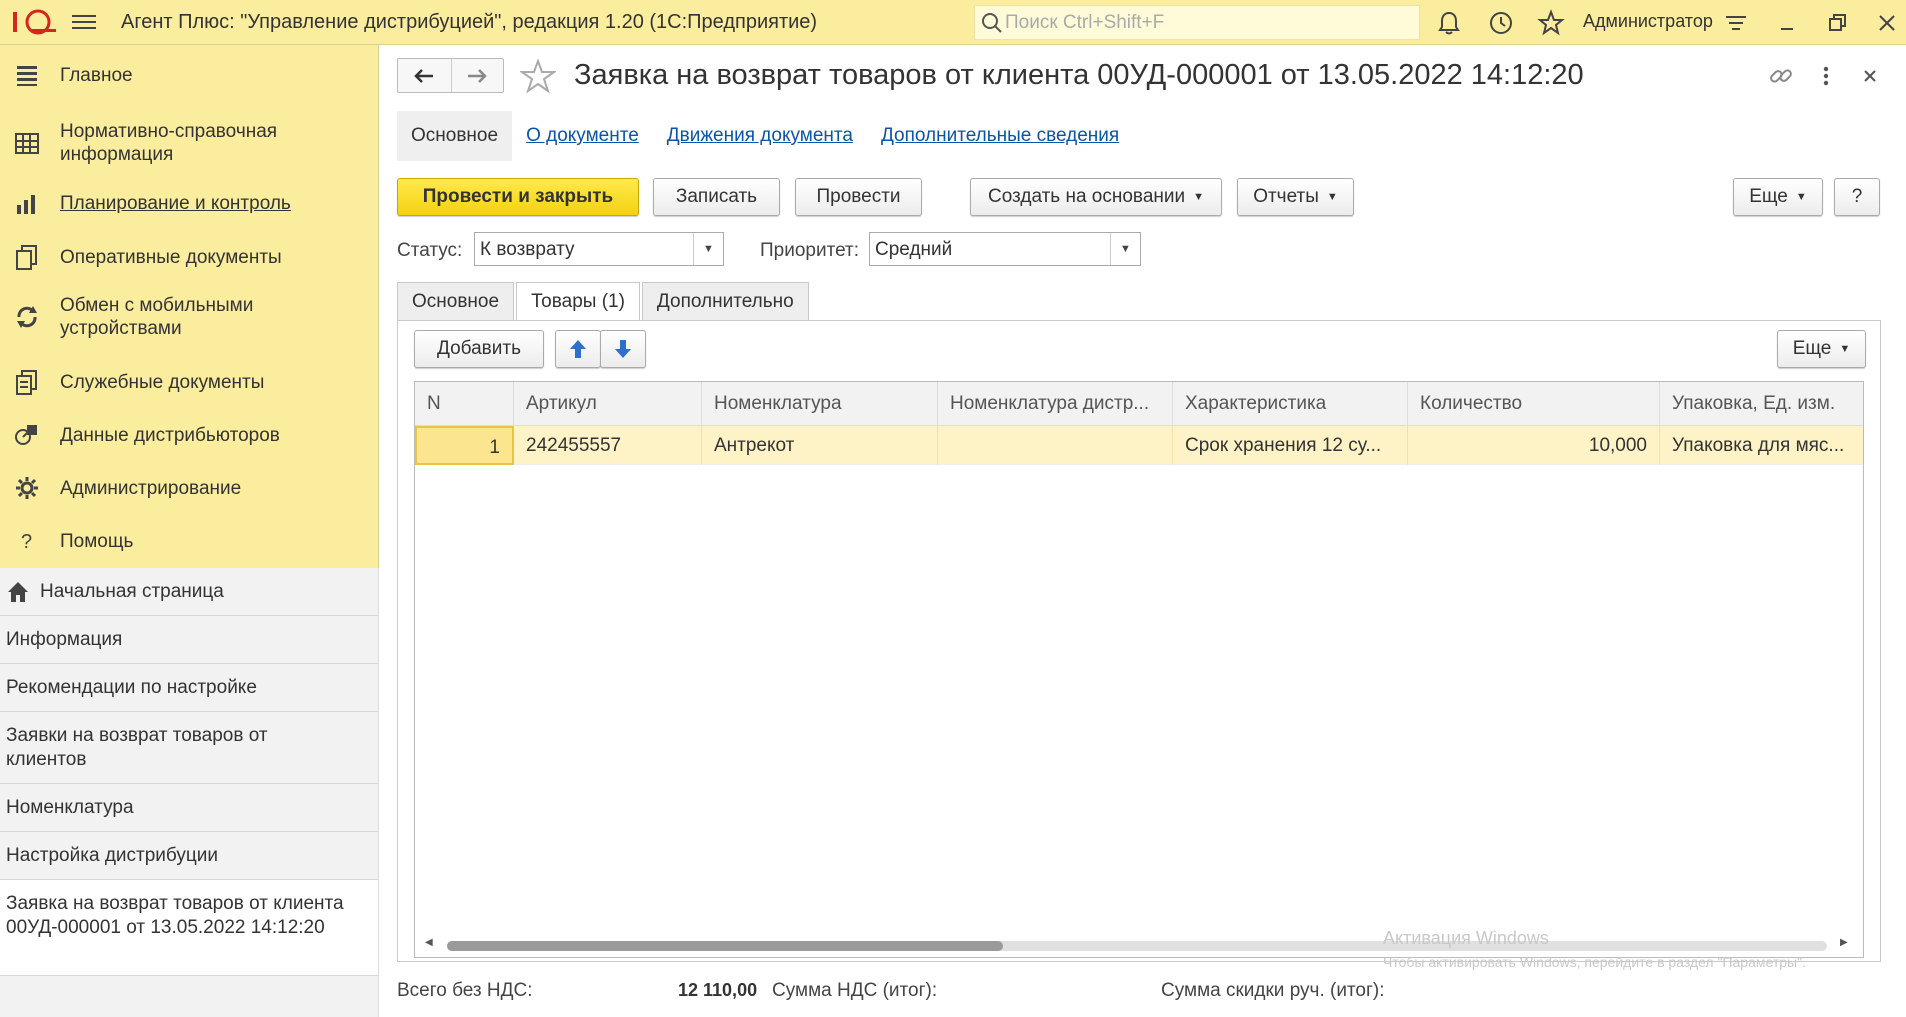  Describe the element at coordinates (1205, 22) in the screenshot. I see `search-input` at that location.